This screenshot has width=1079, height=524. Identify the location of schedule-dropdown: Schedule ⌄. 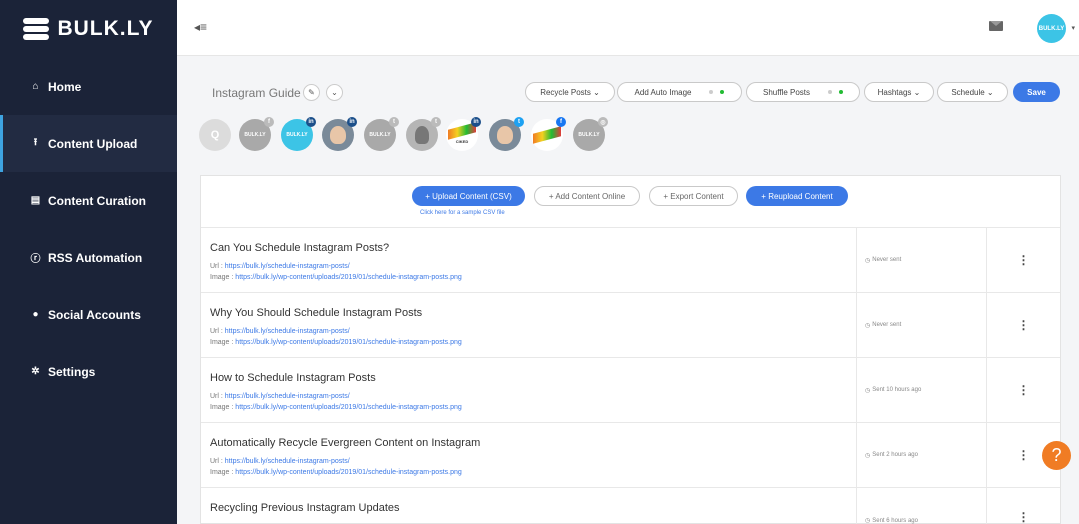
(972, 92).